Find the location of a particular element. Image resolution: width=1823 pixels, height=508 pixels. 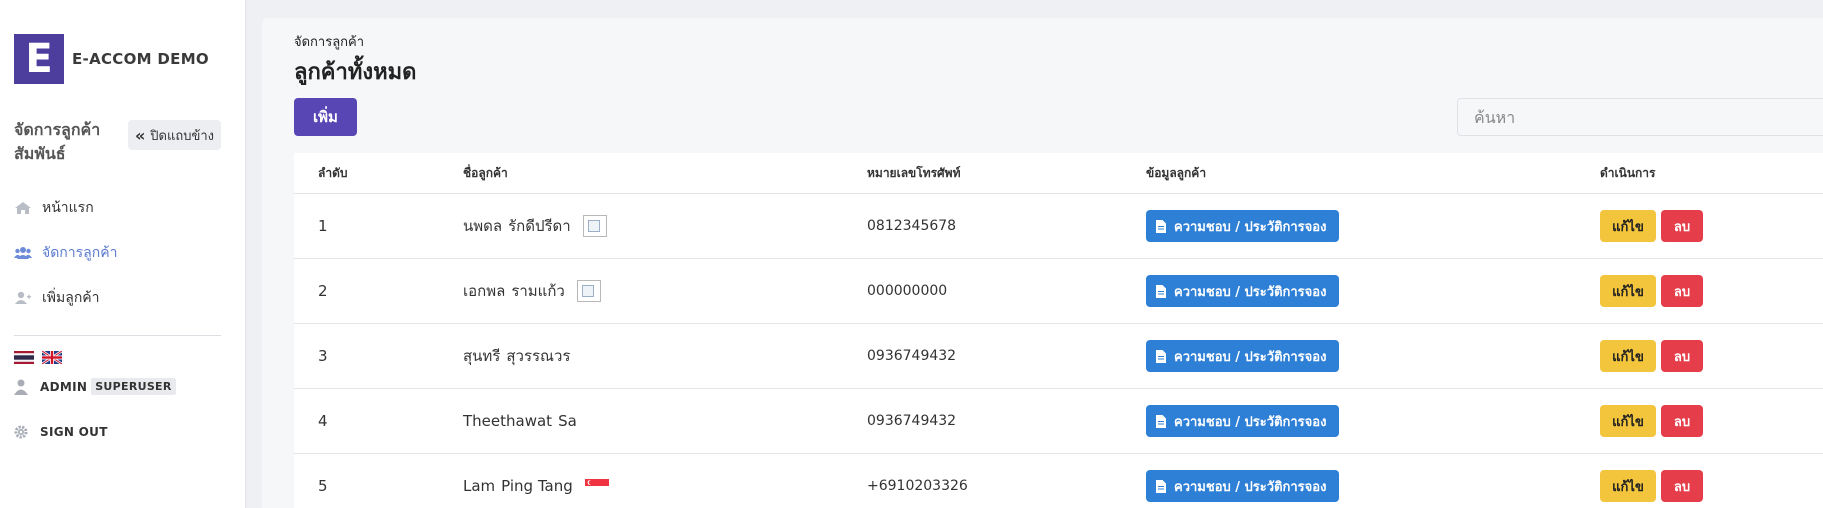

first-name: Theethawat is located at coordinates (508, 421).